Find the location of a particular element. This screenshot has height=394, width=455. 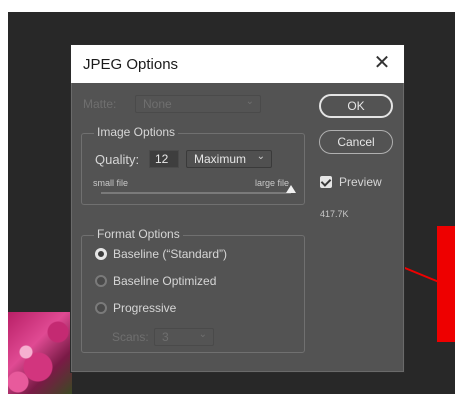

matte-label: Matte: is located at coordinates (100, 104).